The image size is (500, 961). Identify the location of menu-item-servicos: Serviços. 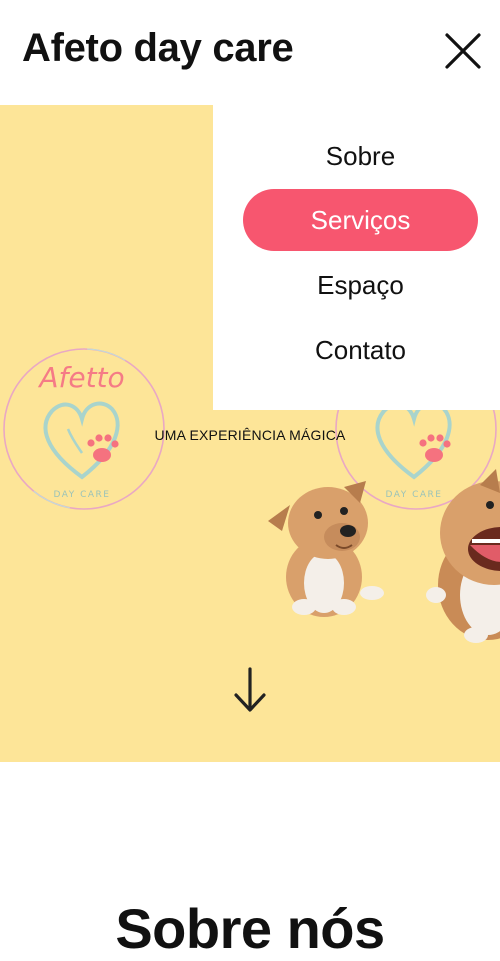
(360, 220).